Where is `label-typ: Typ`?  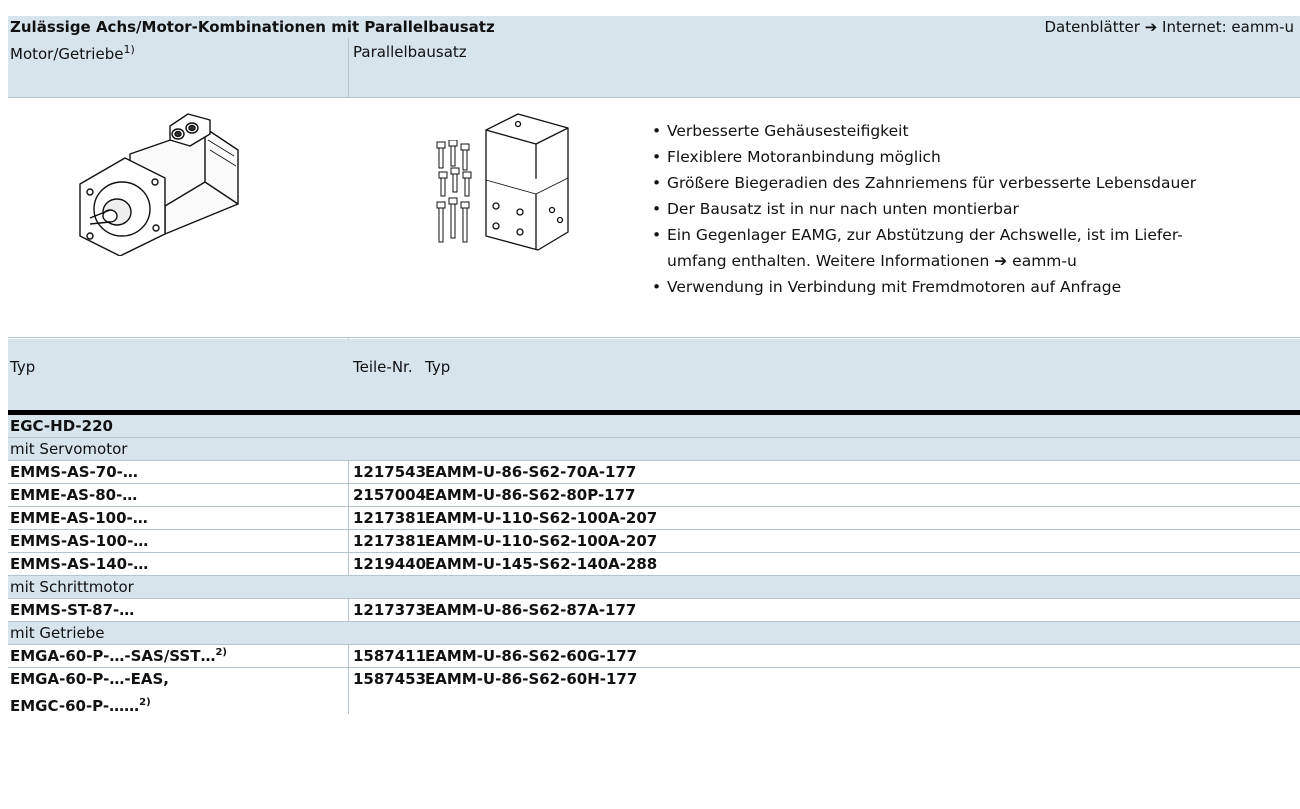 label-typ: Typ is located at coordinates (23, 367).